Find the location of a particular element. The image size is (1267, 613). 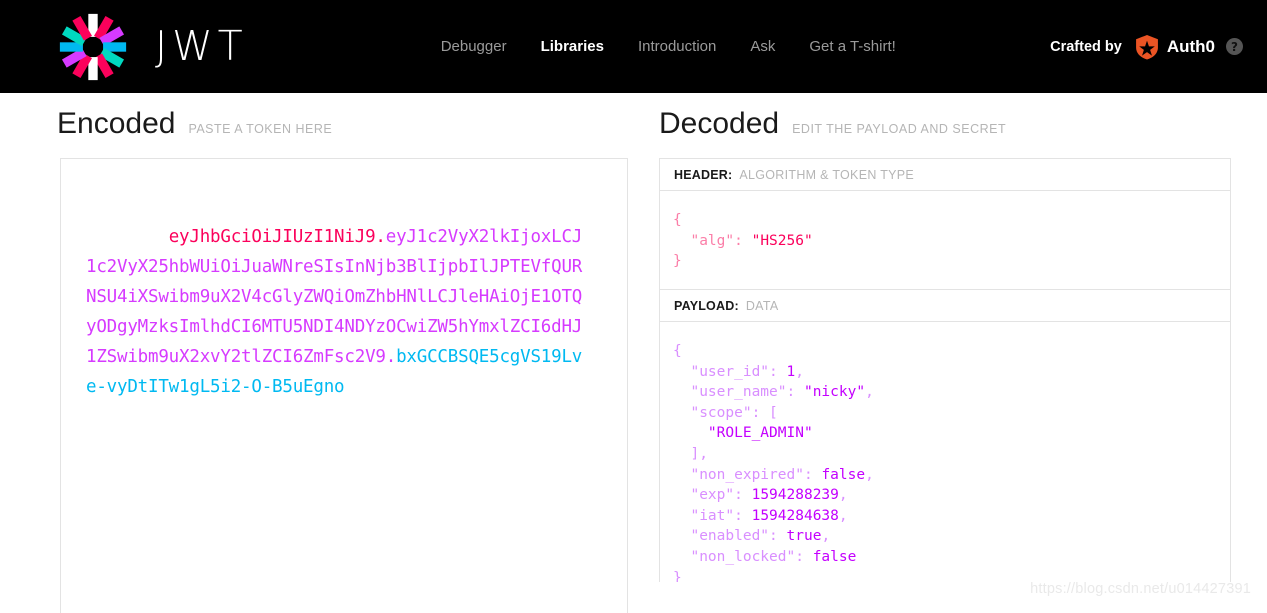

brand-logo: JWT is located at coordinates (152, 47).